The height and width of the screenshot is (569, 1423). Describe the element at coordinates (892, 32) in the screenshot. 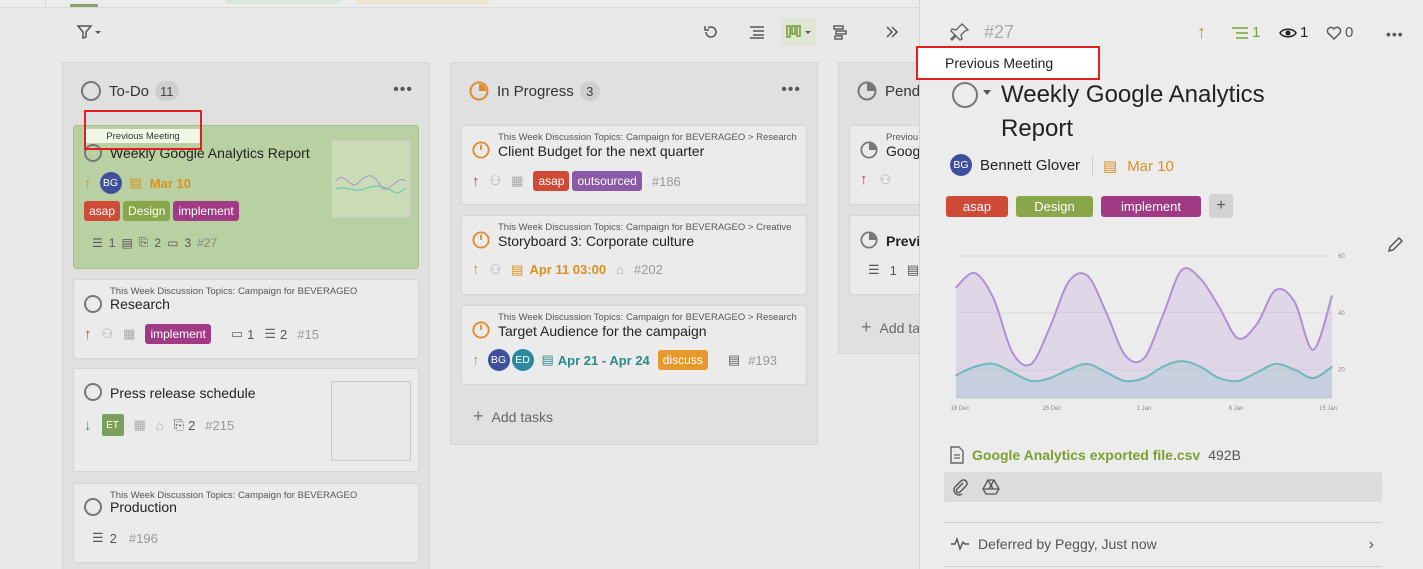

I see `collapse-panel-button` at that location.